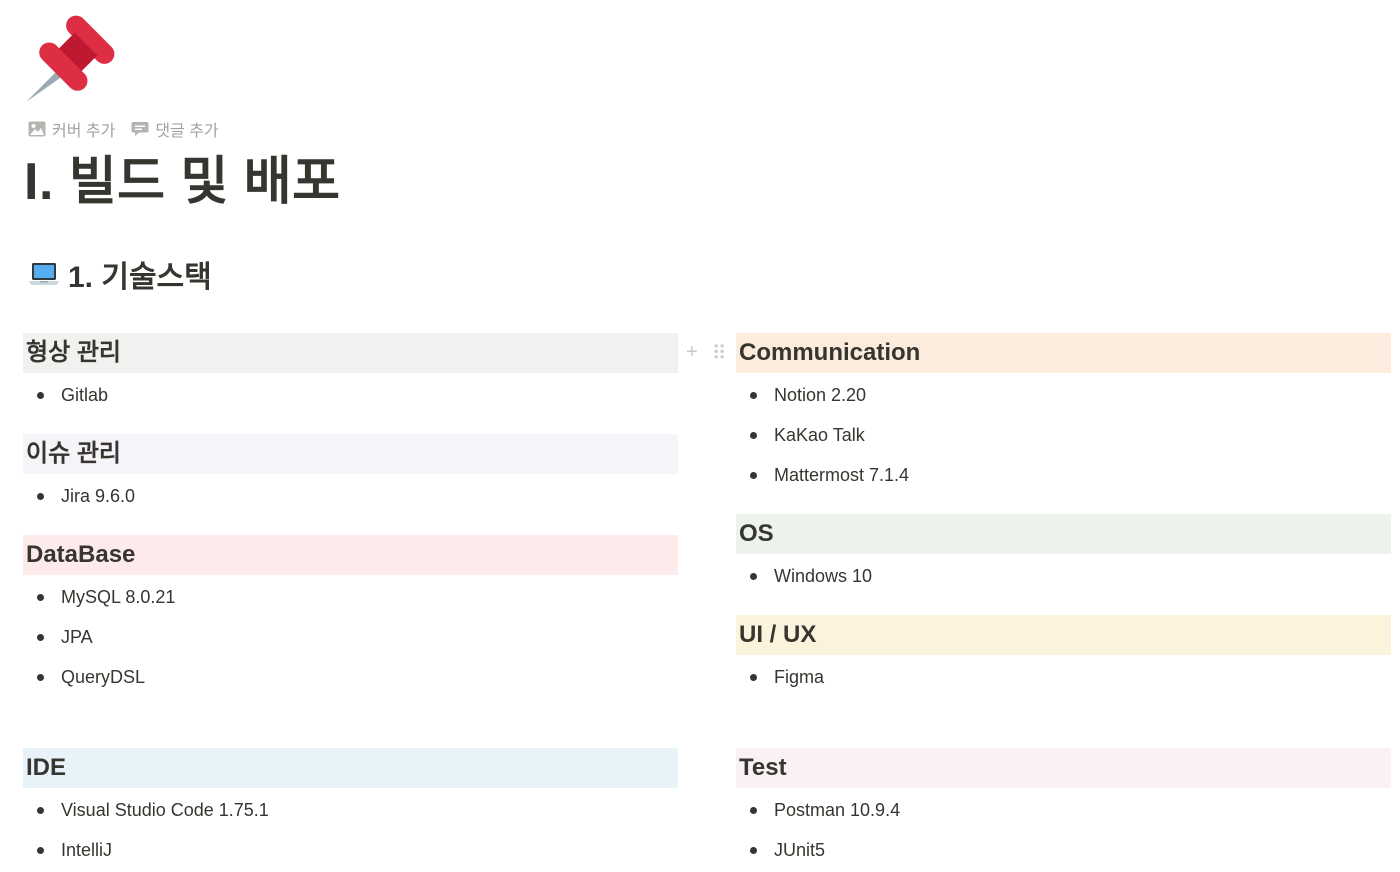 This screenshot has width=1400, height=872. What do you see at coordinates (37, 129) in the screenshot?
I see `image-icon` at bounding box center [37, 129].